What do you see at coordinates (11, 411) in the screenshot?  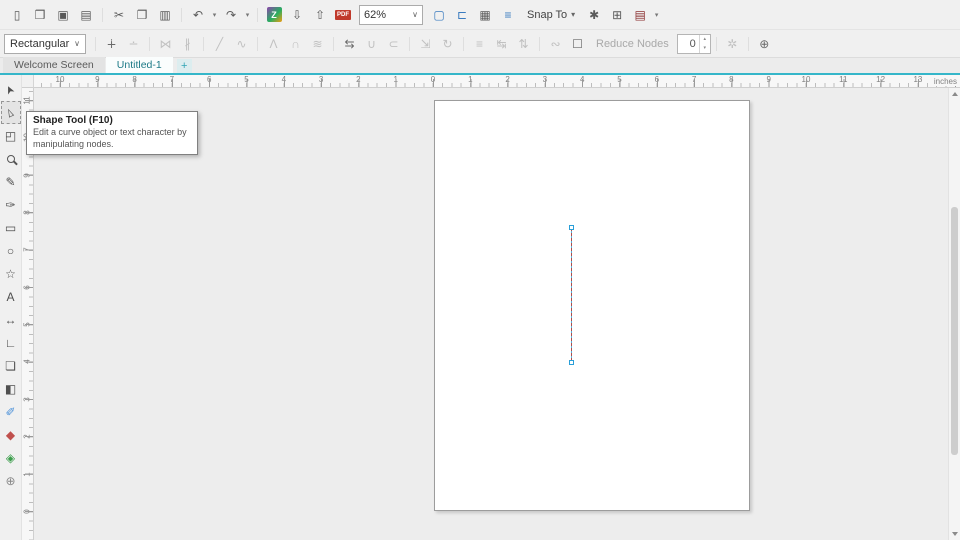 I see `color-eyedropper-tool: ✐` at bounding box center [11, 411].